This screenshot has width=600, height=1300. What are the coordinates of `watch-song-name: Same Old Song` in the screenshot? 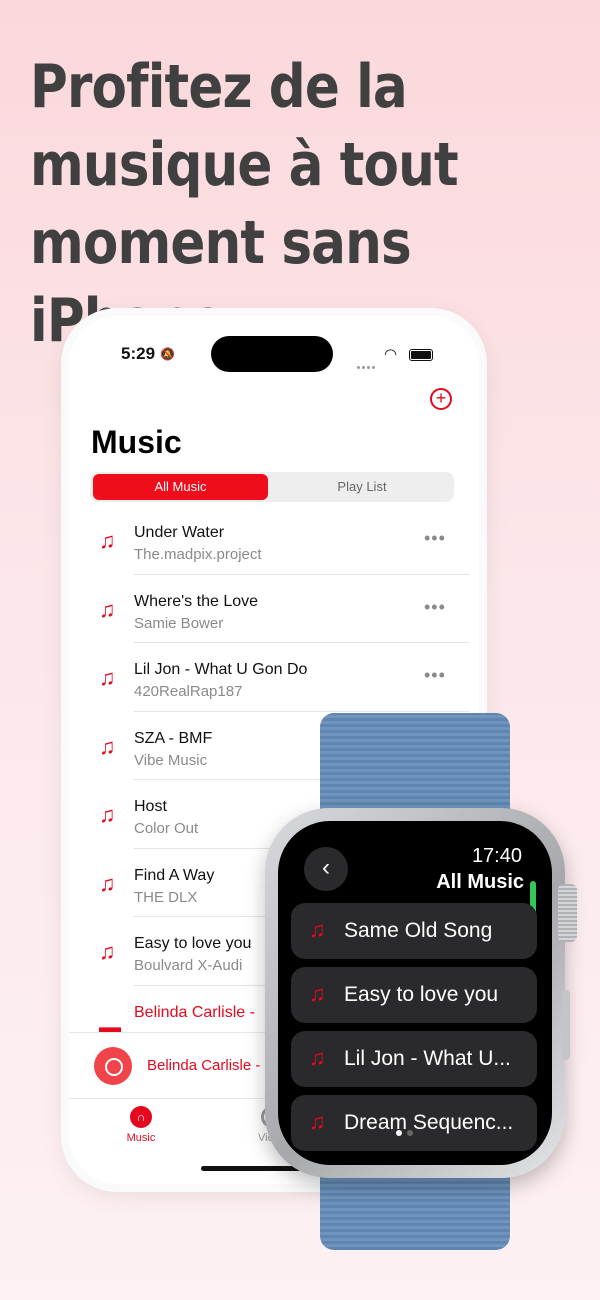 It's located at (418, 930).